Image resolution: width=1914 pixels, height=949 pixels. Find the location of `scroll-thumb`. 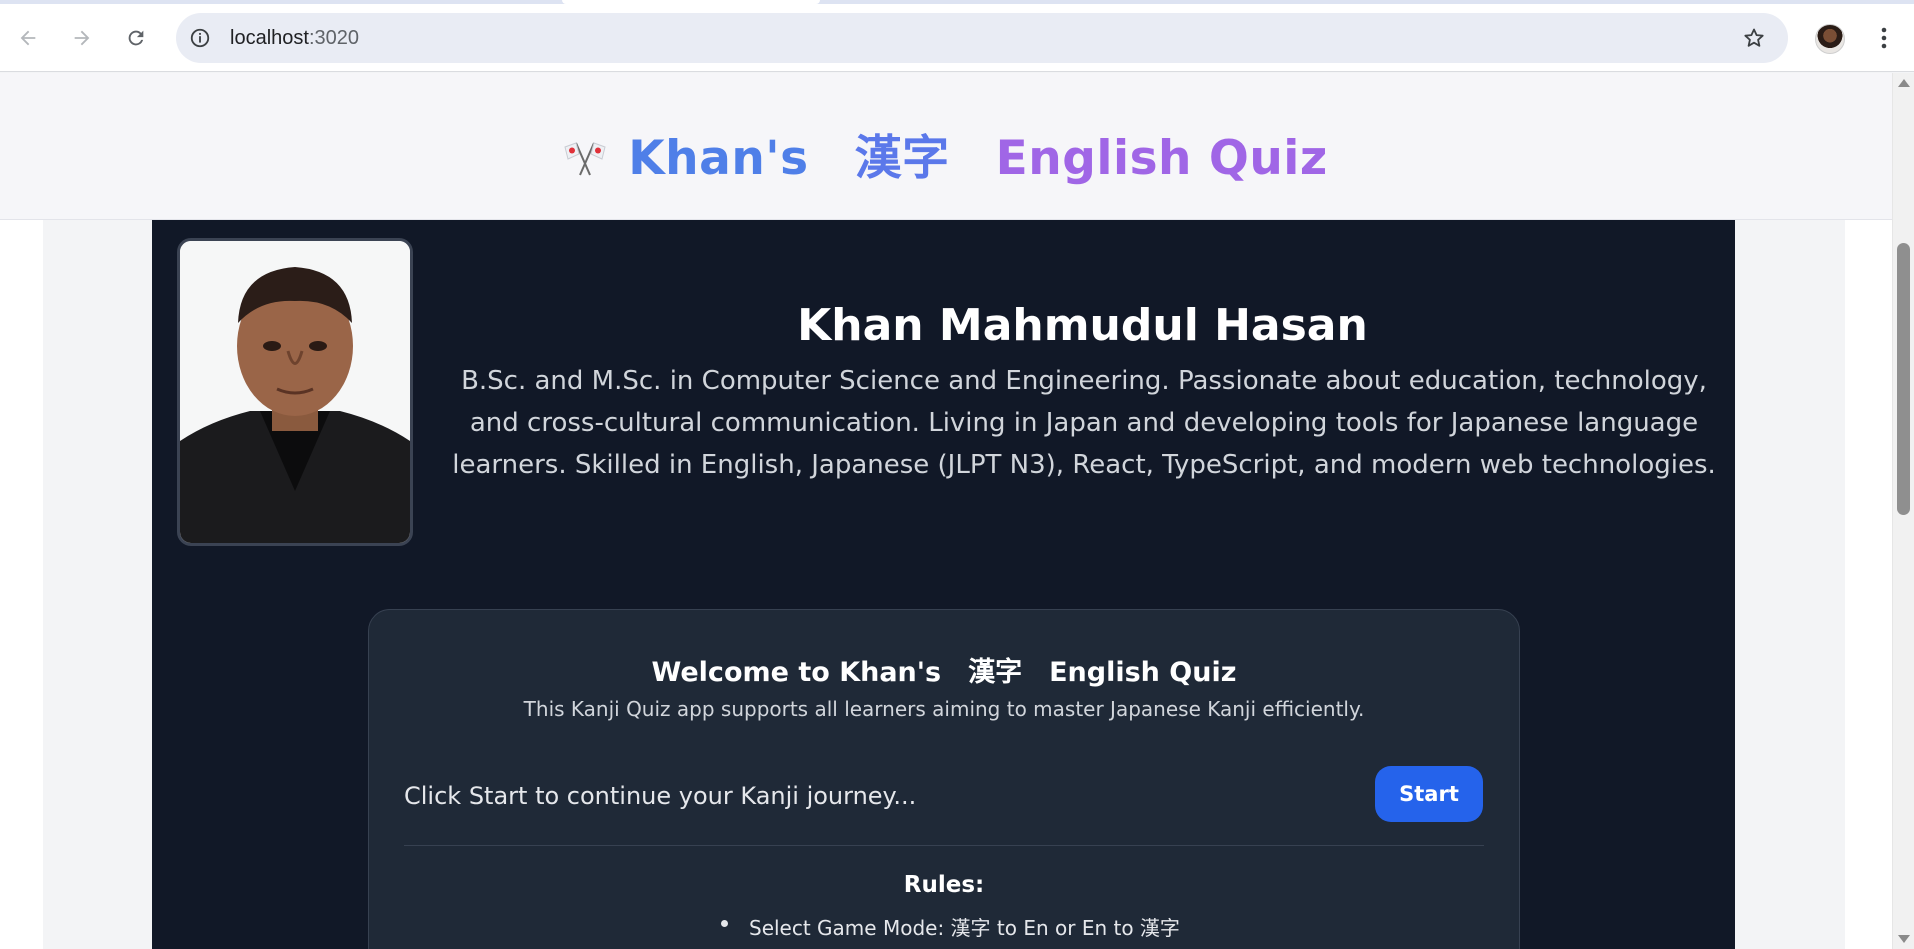

scroll-thumb is located at coordinates (1903, 379).